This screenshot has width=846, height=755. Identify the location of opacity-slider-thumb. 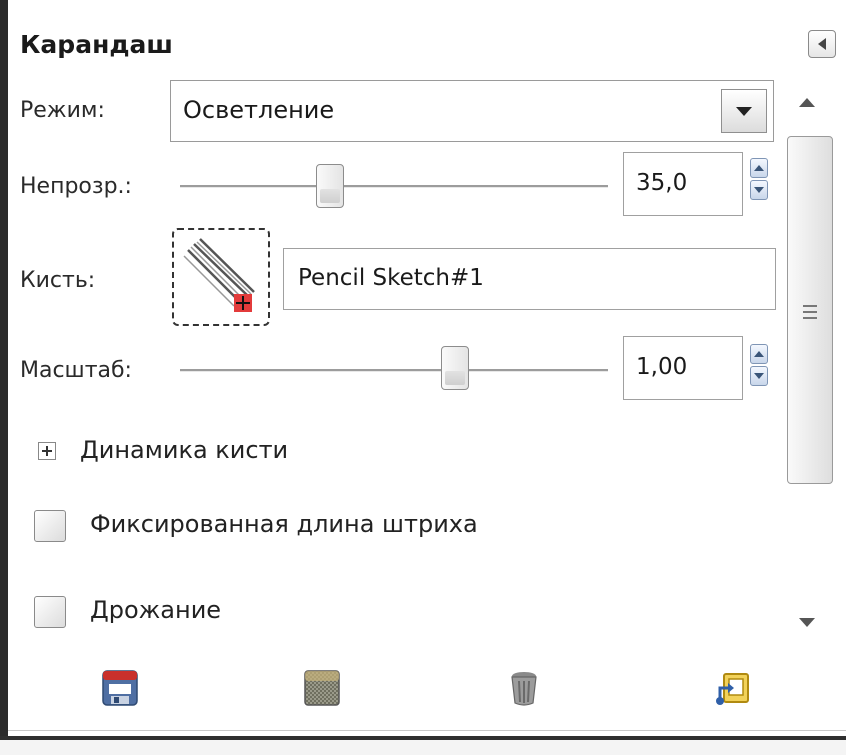
(330, 186).